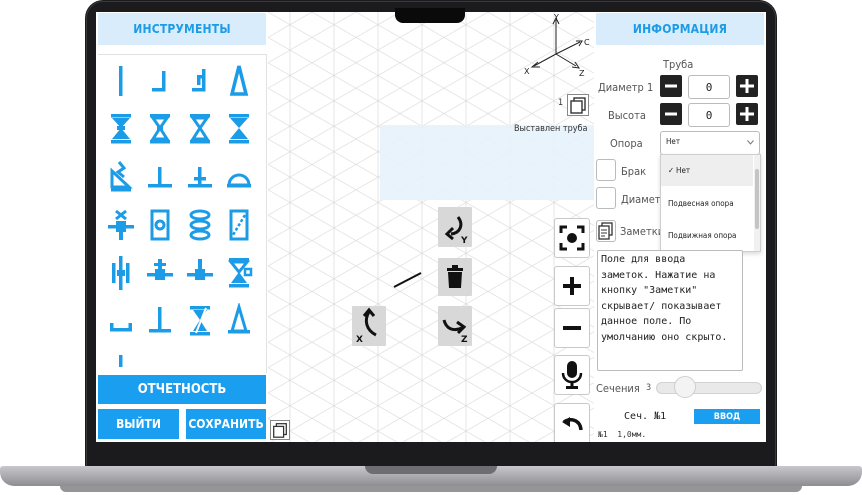 The image size is (862, 495). I want to click on section-info: №1 1,0мм., so click(622, 434).